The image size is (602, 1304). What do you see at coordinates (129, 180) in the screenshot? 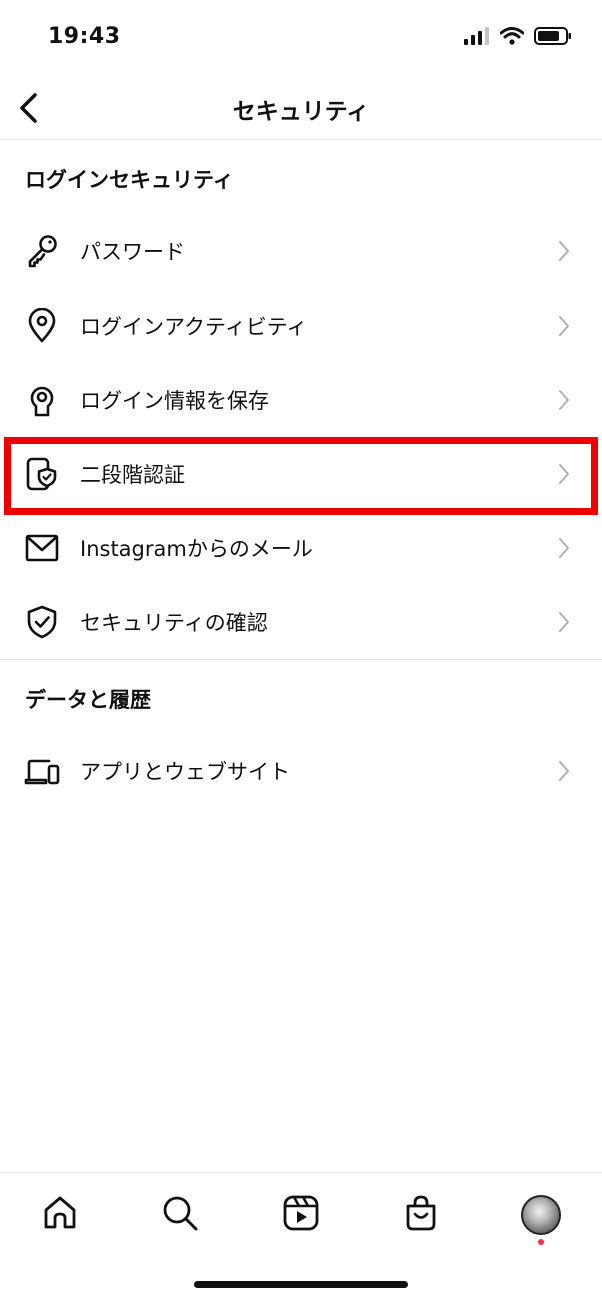
I see `section-header-login-security: ログインセキュリティ` at bounding box center [129, 180].